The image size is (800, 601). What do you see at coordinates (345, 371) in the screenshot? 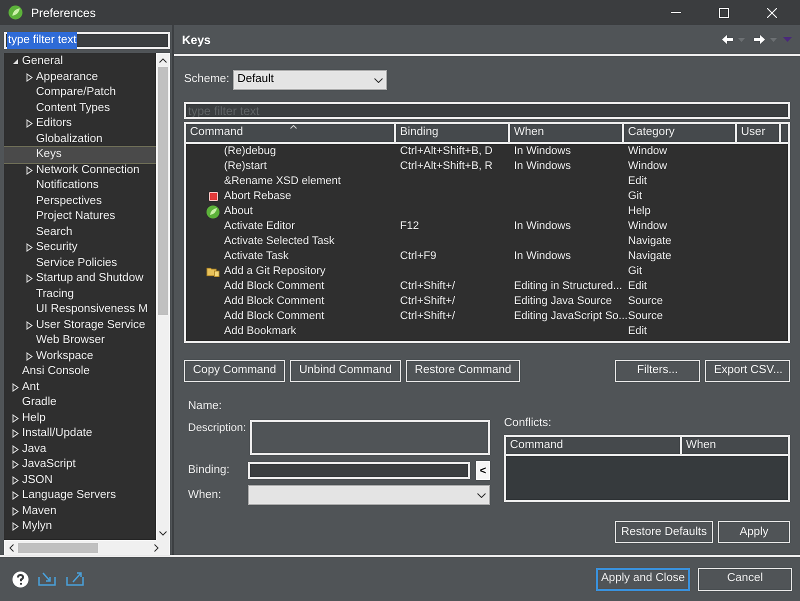
I see `command-button: Unbind Command` at bounding box center [345, 371].